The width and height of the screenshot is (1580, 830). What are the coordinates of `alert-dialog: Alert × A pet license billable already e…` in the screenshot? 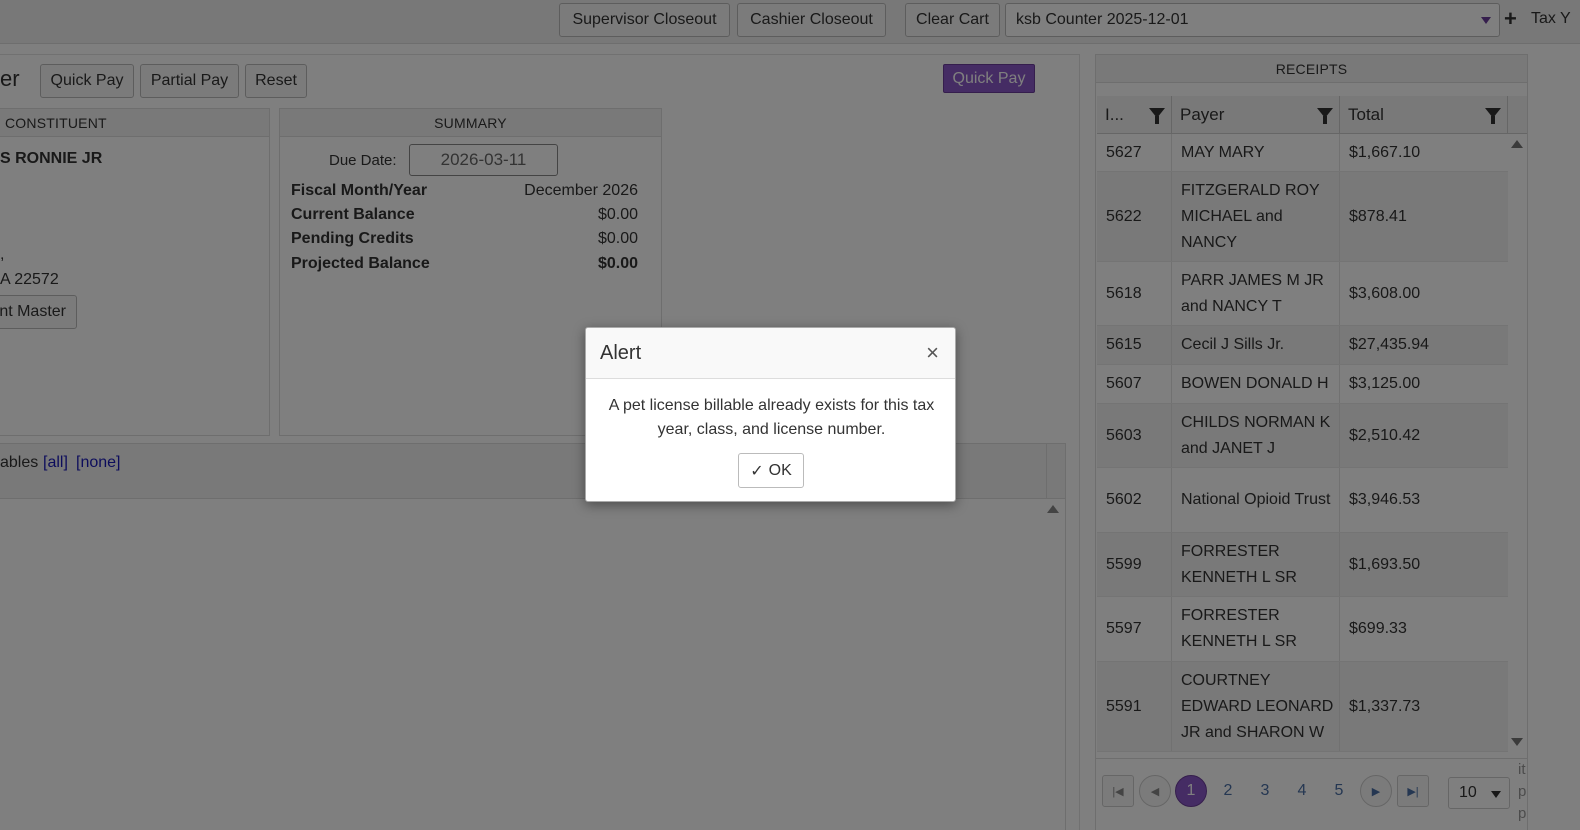 It's located at (770, 414).